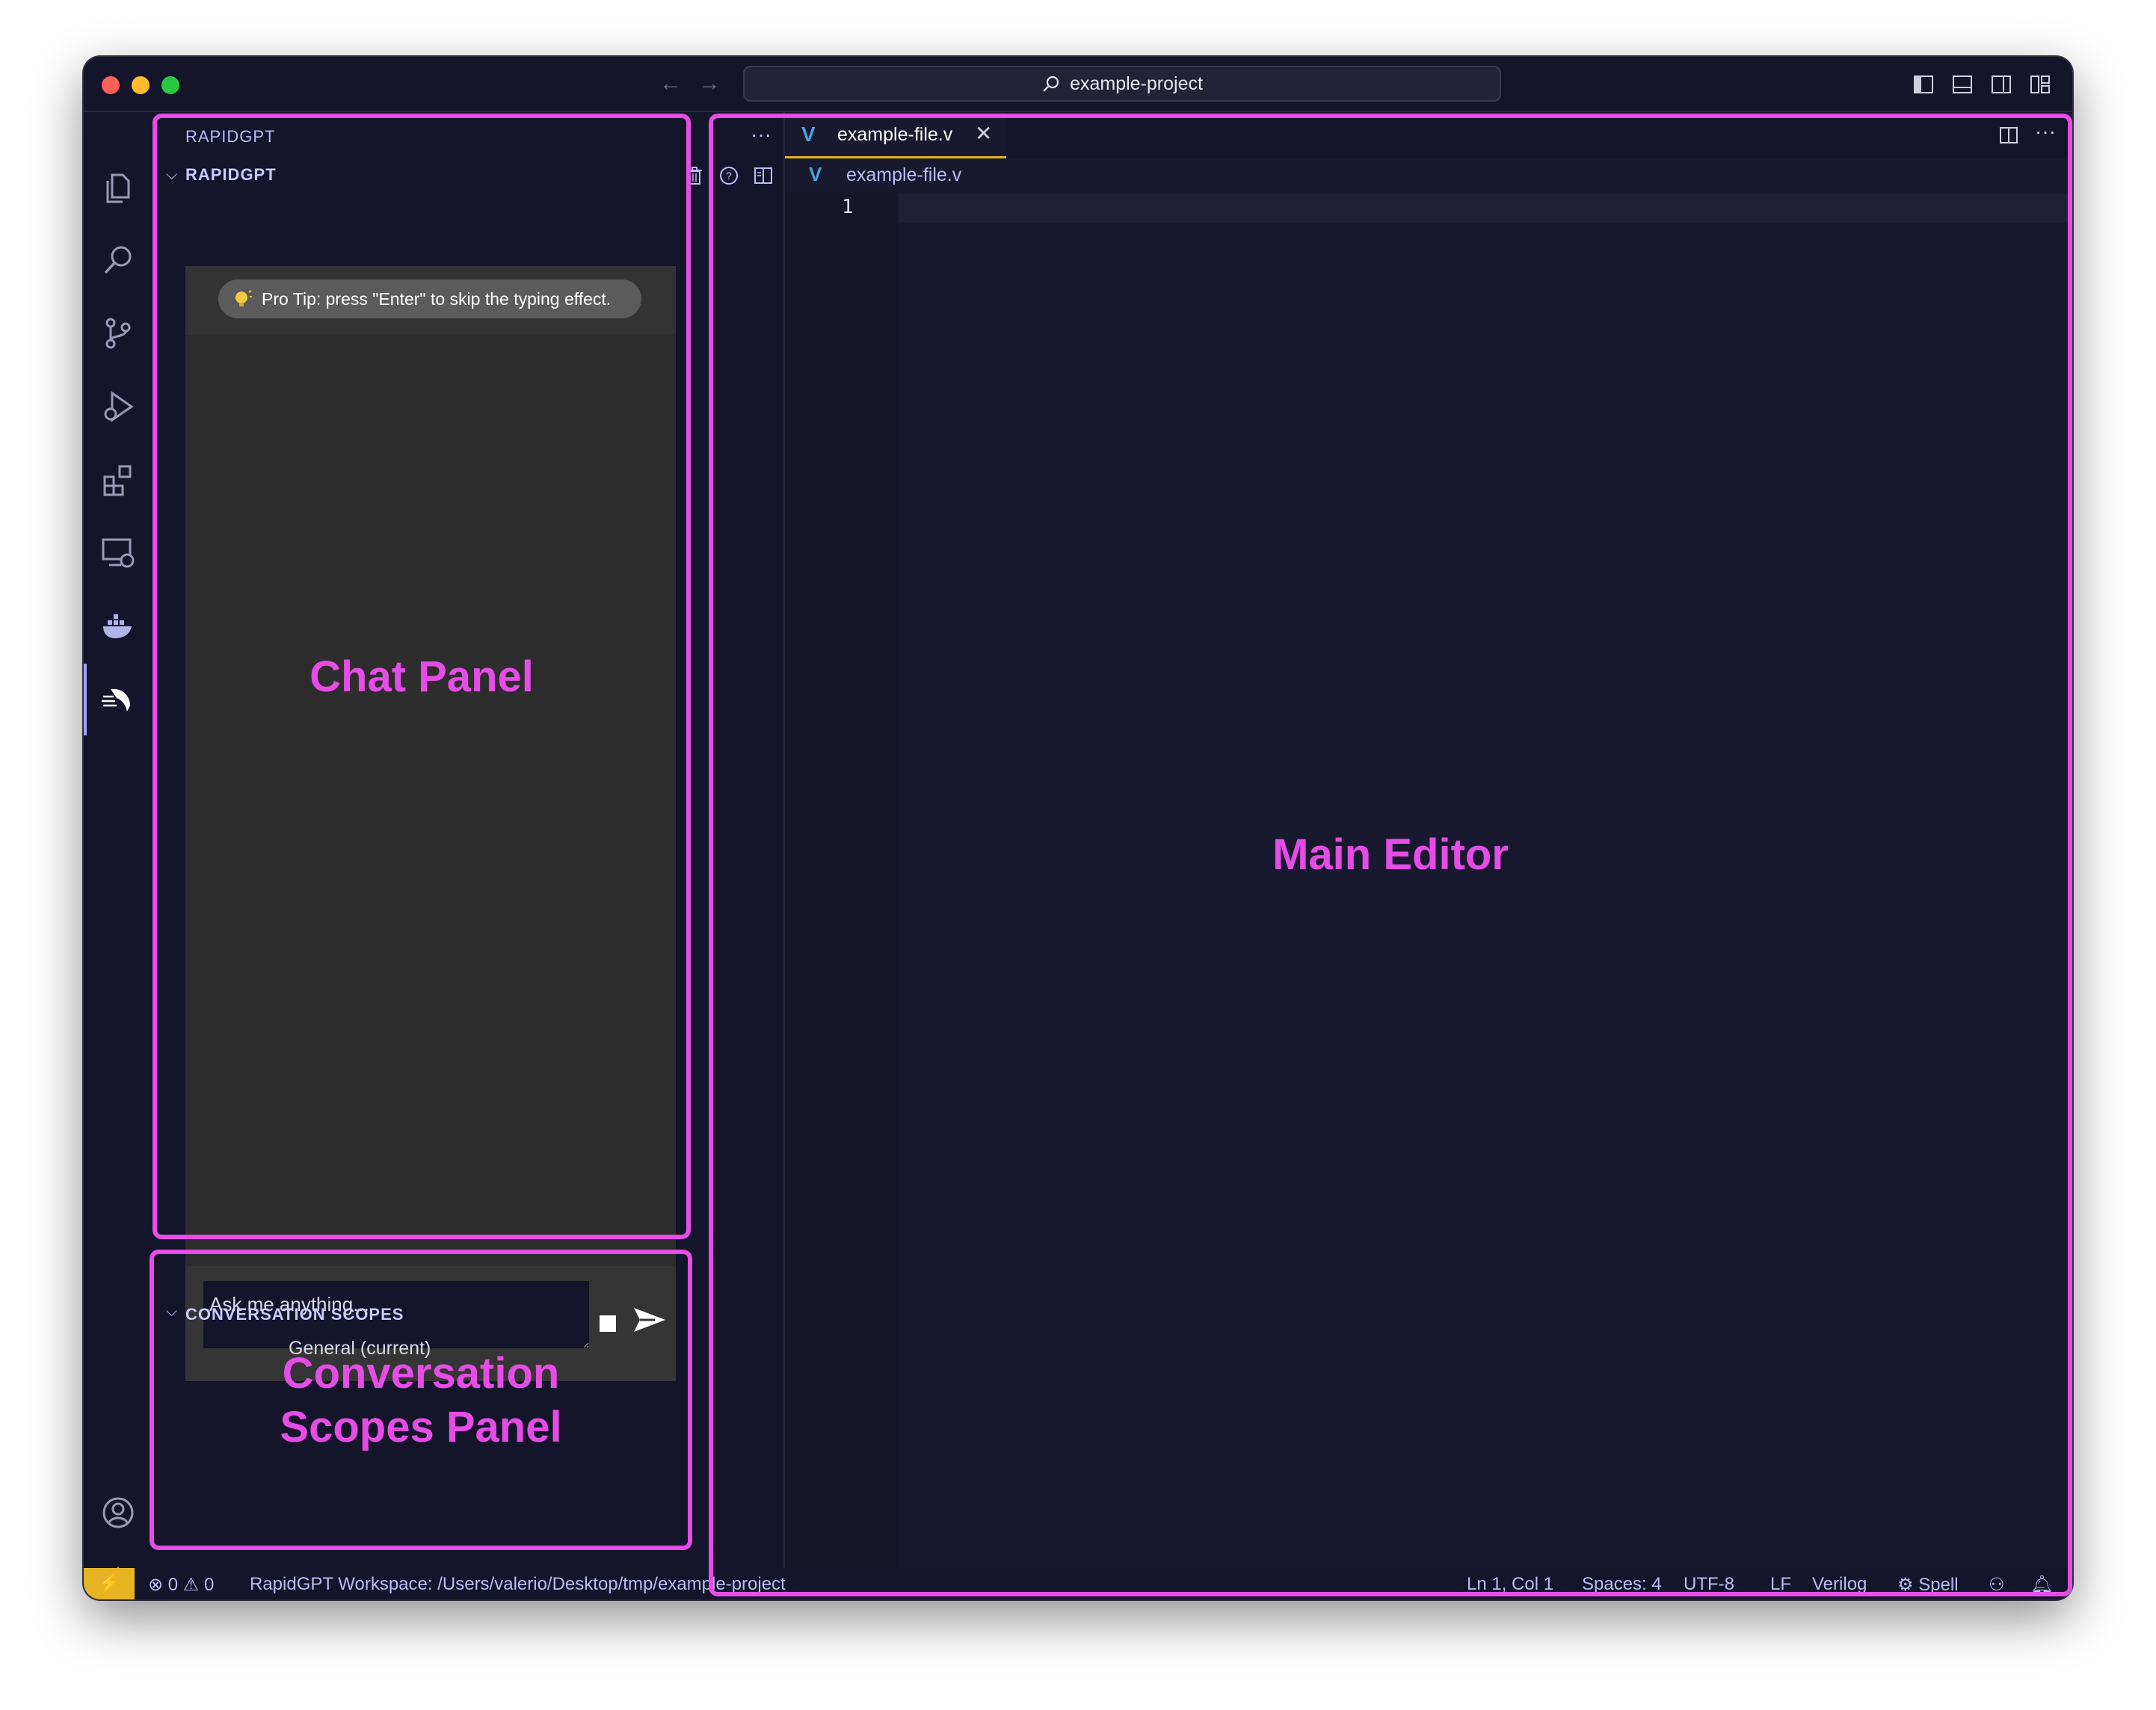  I want to click on minimize-window-button, so click(141, 85).